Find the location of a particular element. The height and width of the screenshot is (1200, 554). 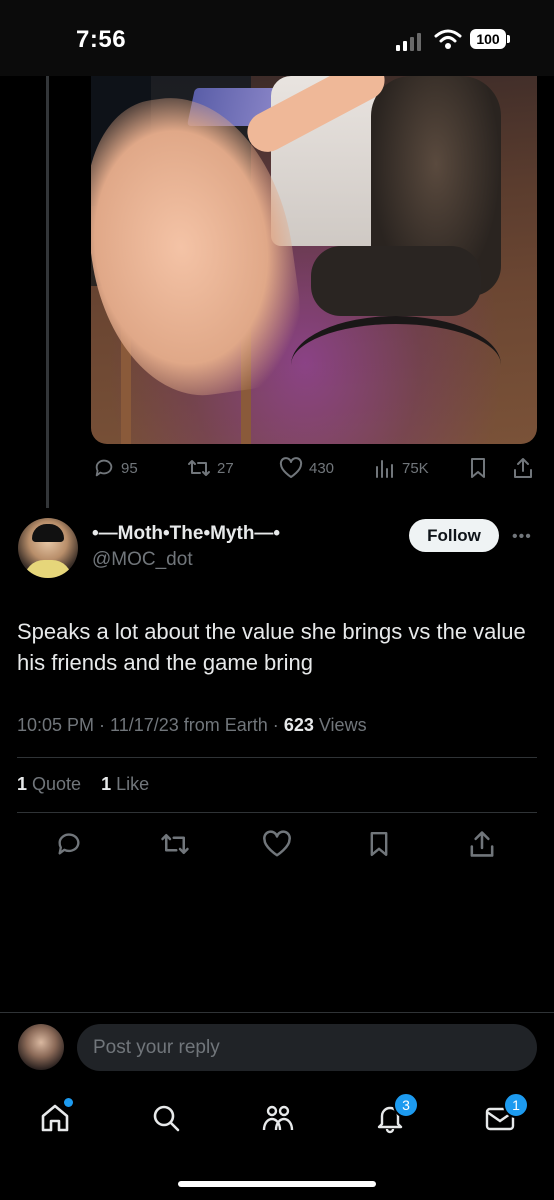

views-count: 75K is located at coordinates (415, 468).